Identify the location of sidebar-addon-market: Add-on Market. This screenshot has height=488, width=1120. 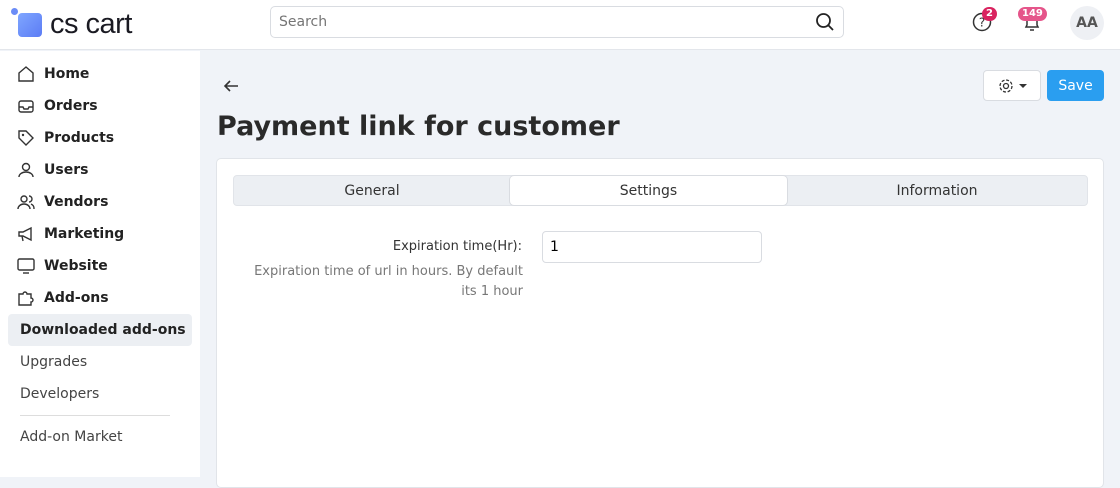
(100, 437).